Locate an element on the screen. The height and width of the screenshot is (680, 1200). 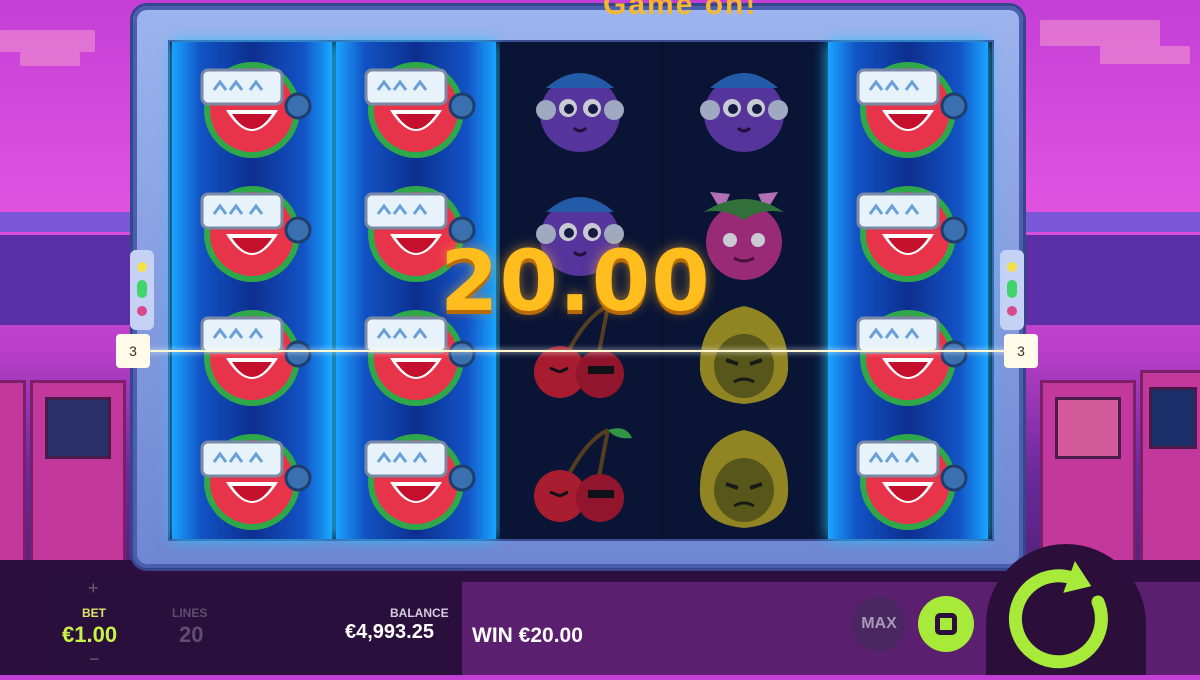
payline-number-left: 3 is located at coordinates (133, 351).